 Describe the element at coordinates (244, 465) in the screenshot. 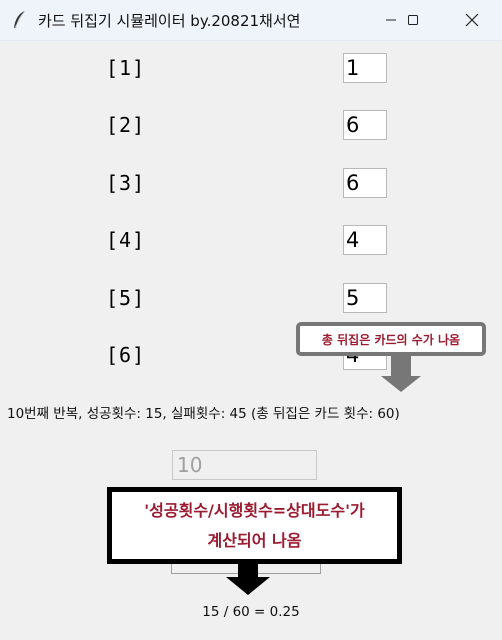

I see `iteration-count-field: 10` at that location.